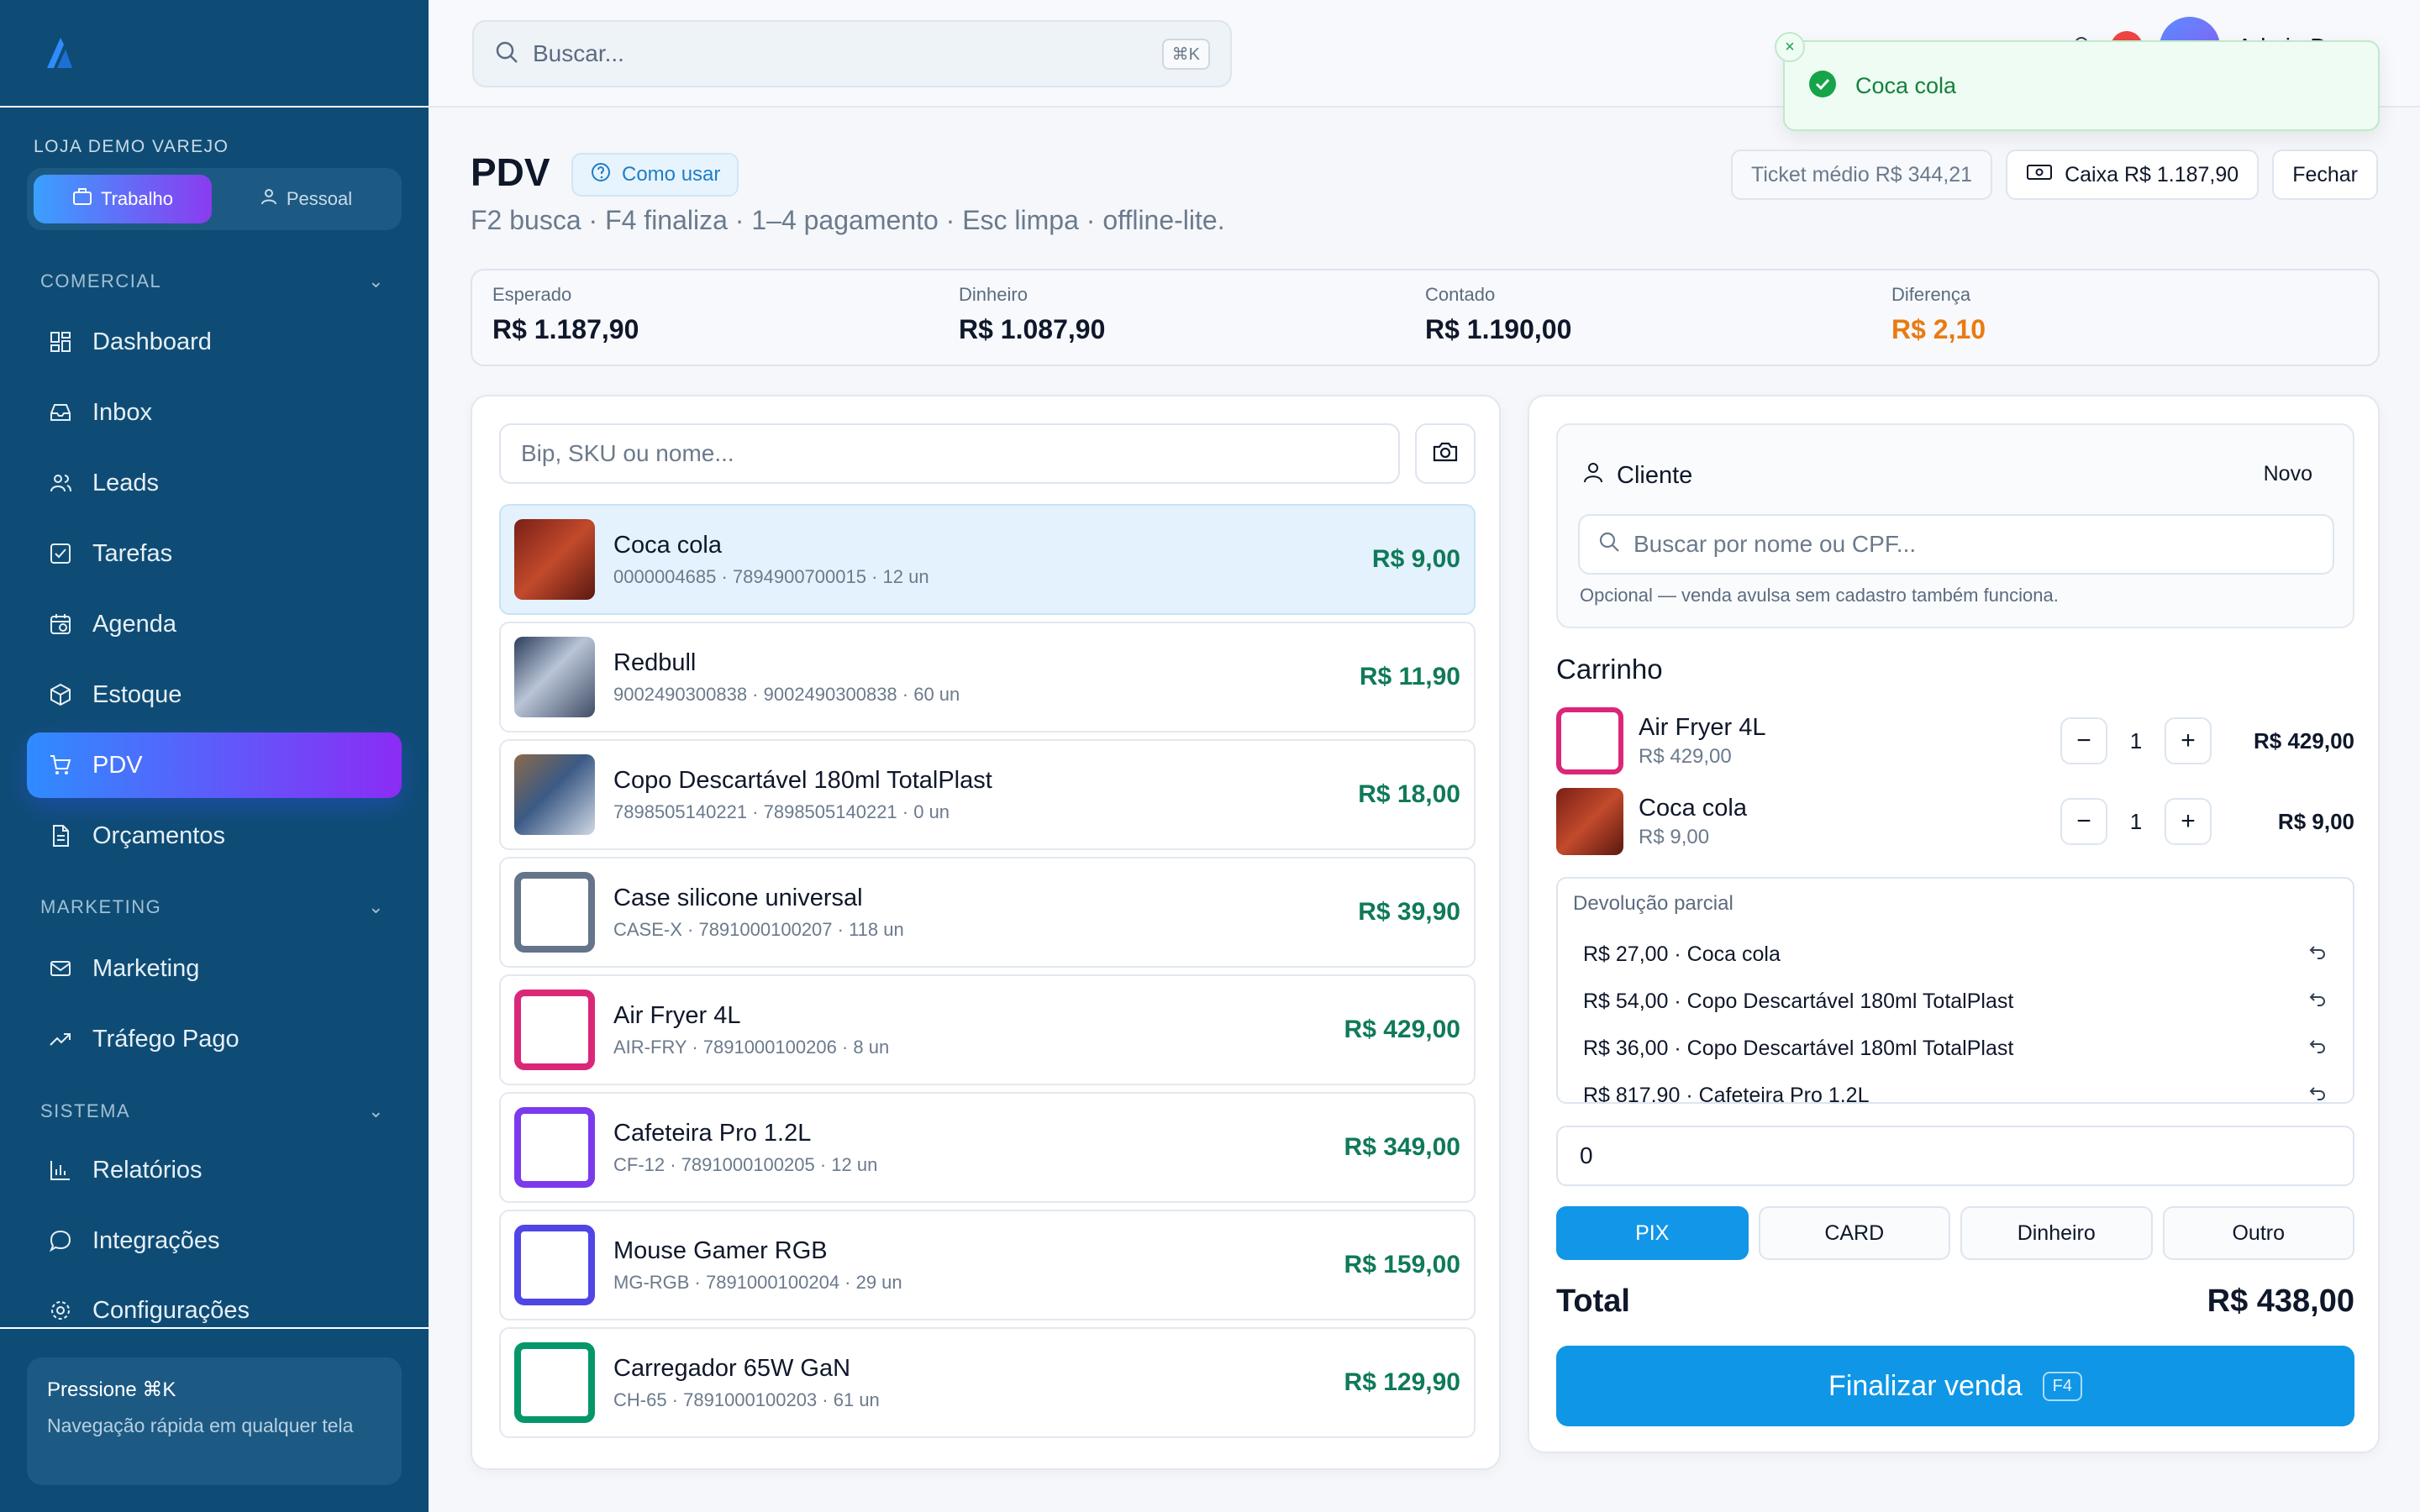  I want to click on return-item: R$ 817,90 · Cafeteira Pro 1.2L, so click(1955, 1087).